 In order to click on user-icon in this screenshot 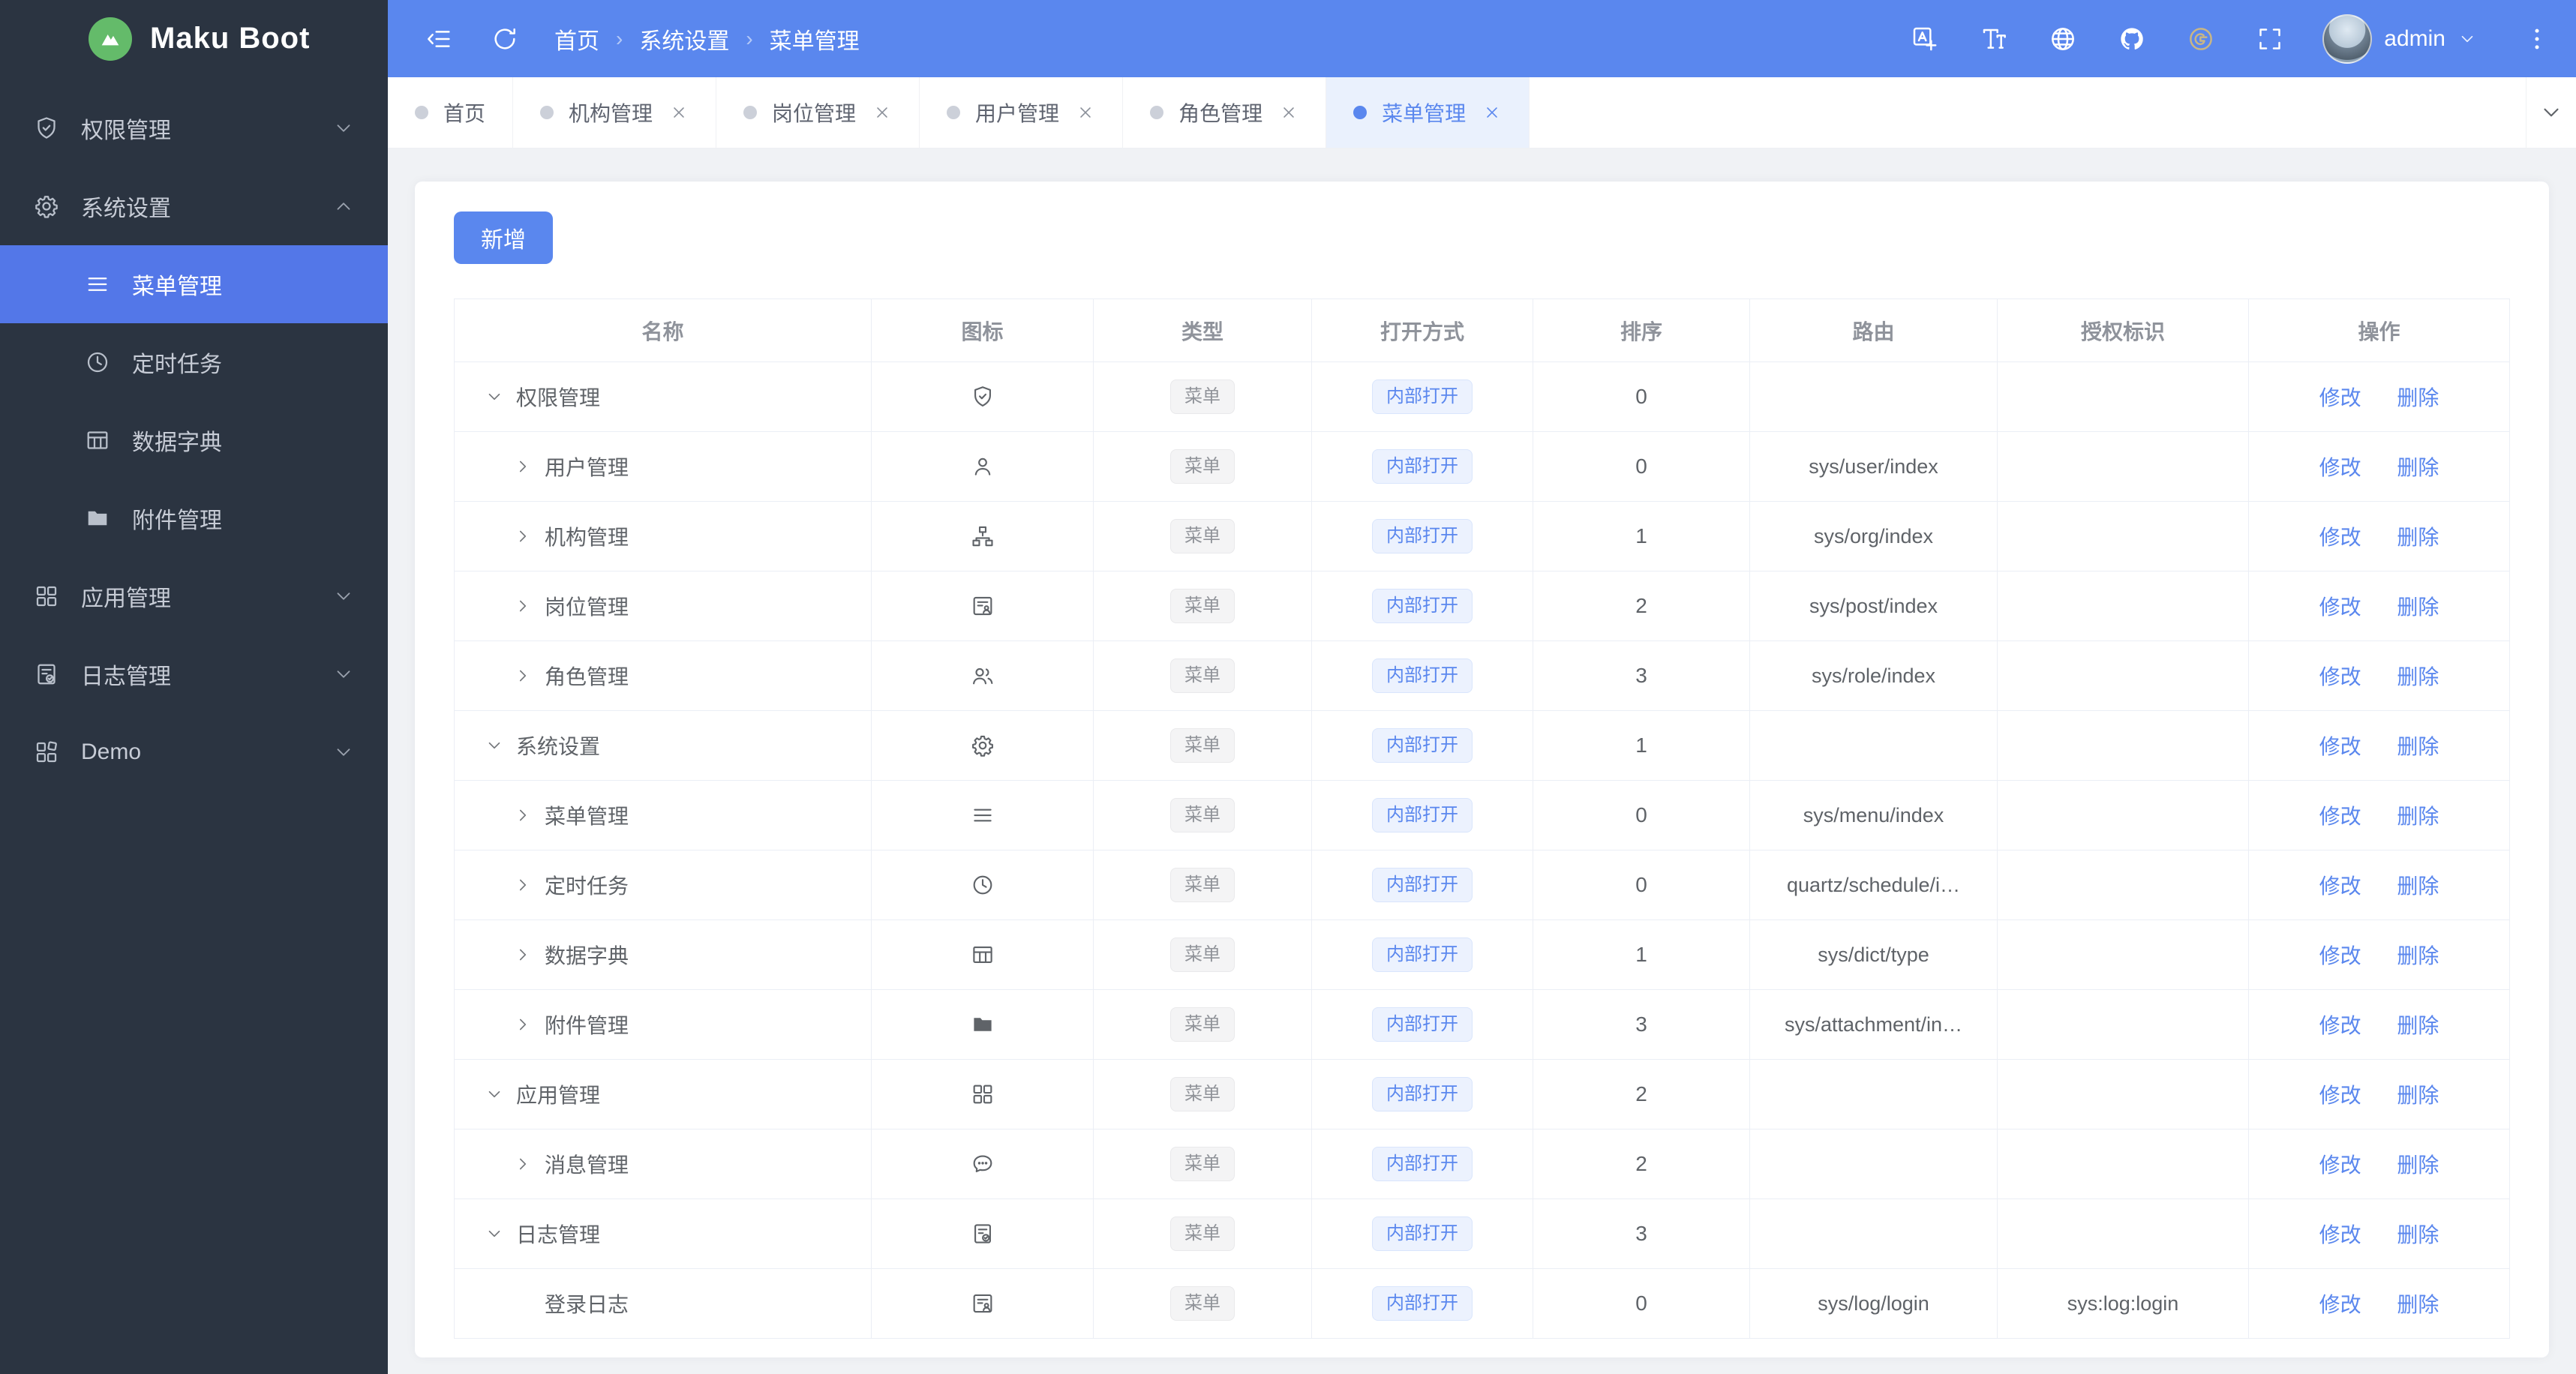, I will do `click(982, 466)`.